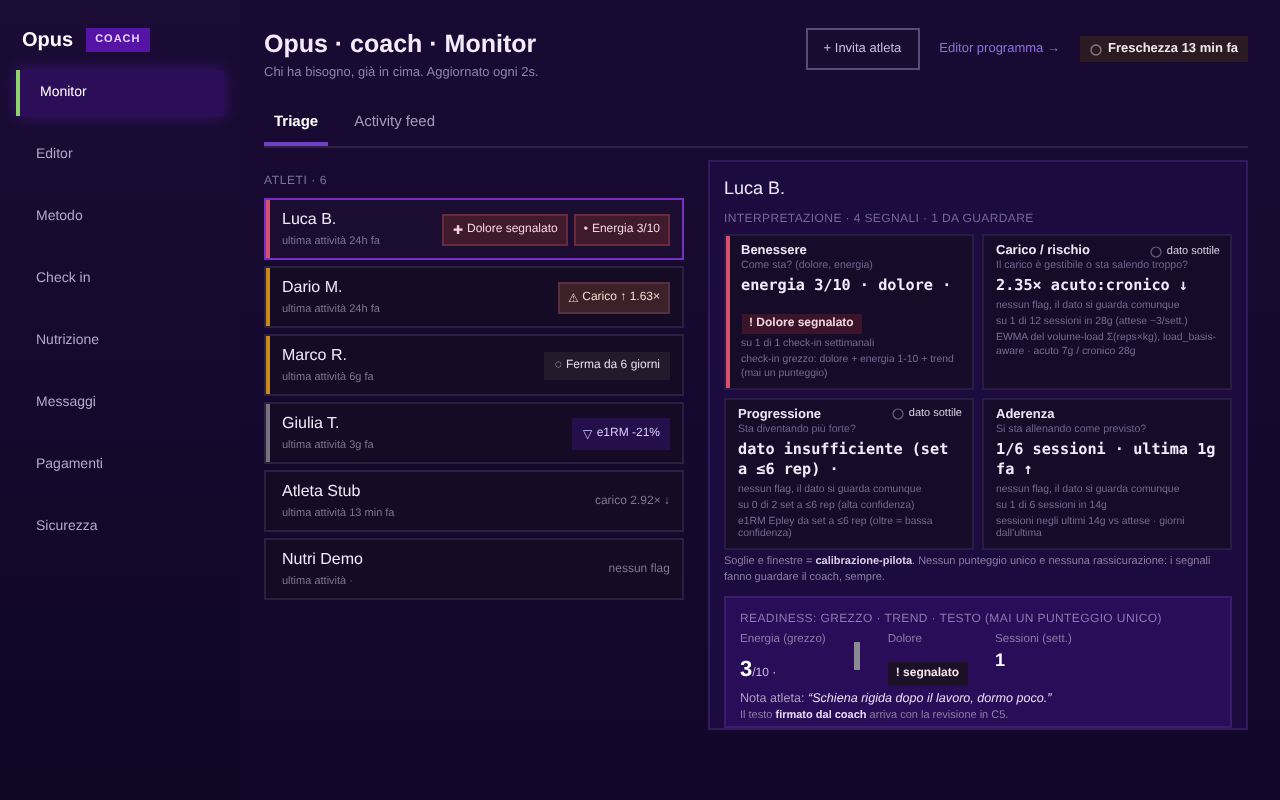 The width and height of the screenshot is (1280, 800). Describe the element at coordinates (401, 44) in the screenshot. I see `page-title: Opus · coach · Monitor` at that location.